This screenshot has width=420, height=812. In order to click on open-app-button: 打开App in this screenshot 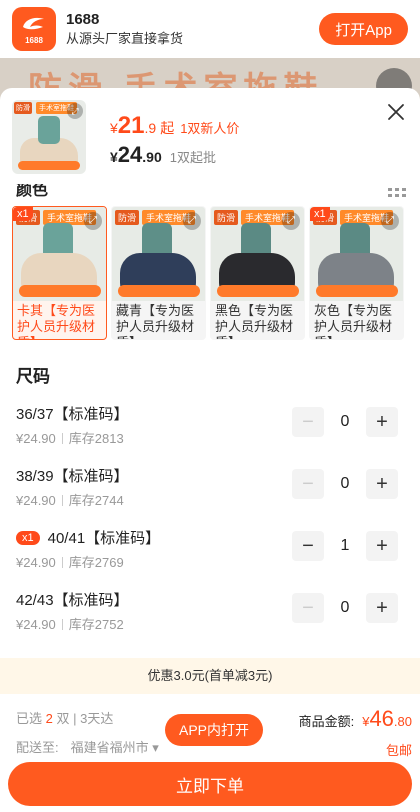, I will do `click(363, 29)`.